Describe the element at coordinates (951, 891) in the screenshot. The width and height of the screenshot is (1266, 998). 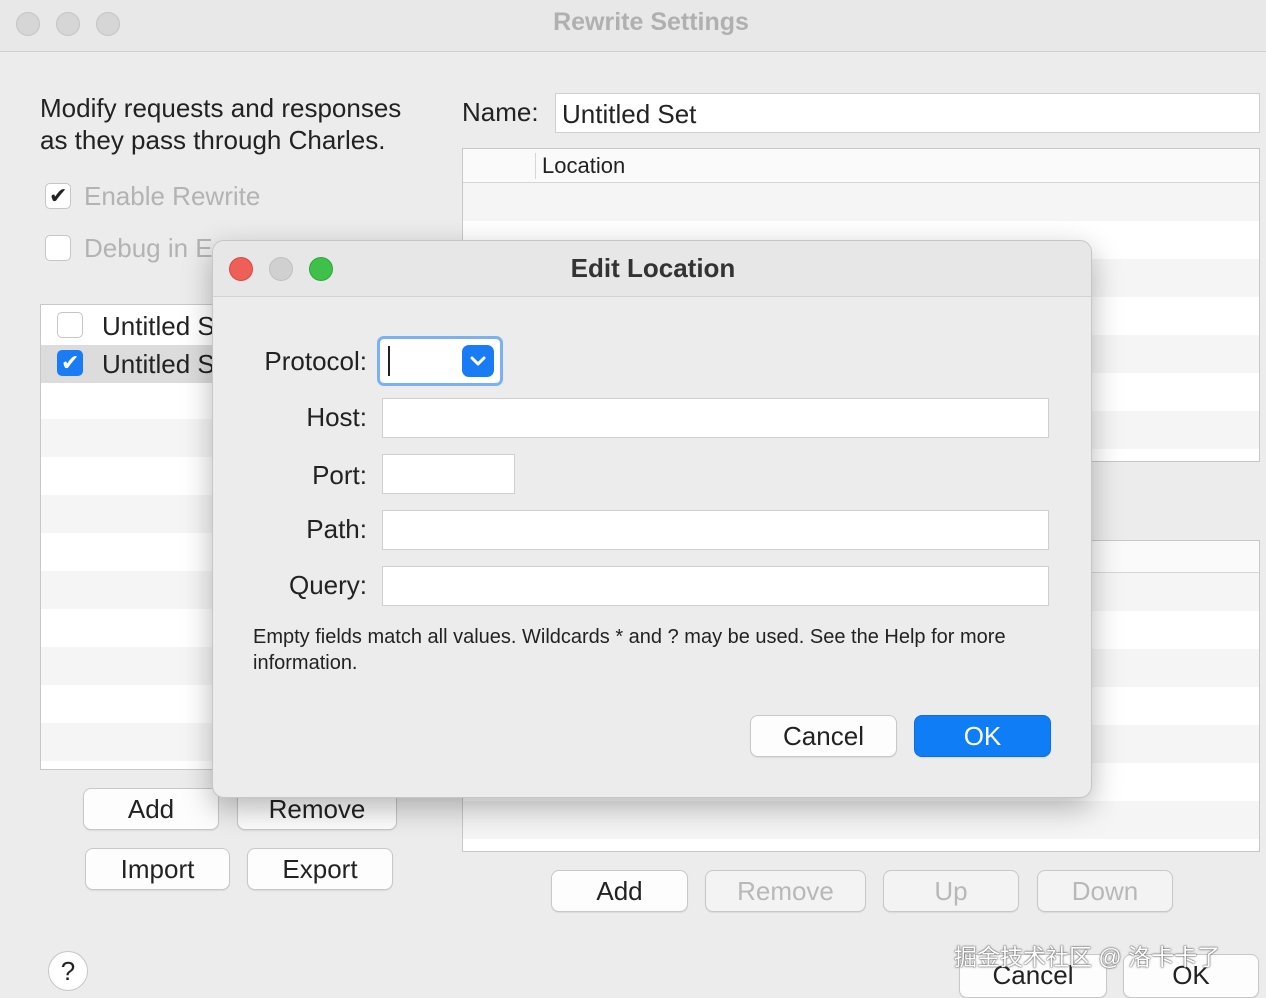
I see `up-button: Up` at that location.